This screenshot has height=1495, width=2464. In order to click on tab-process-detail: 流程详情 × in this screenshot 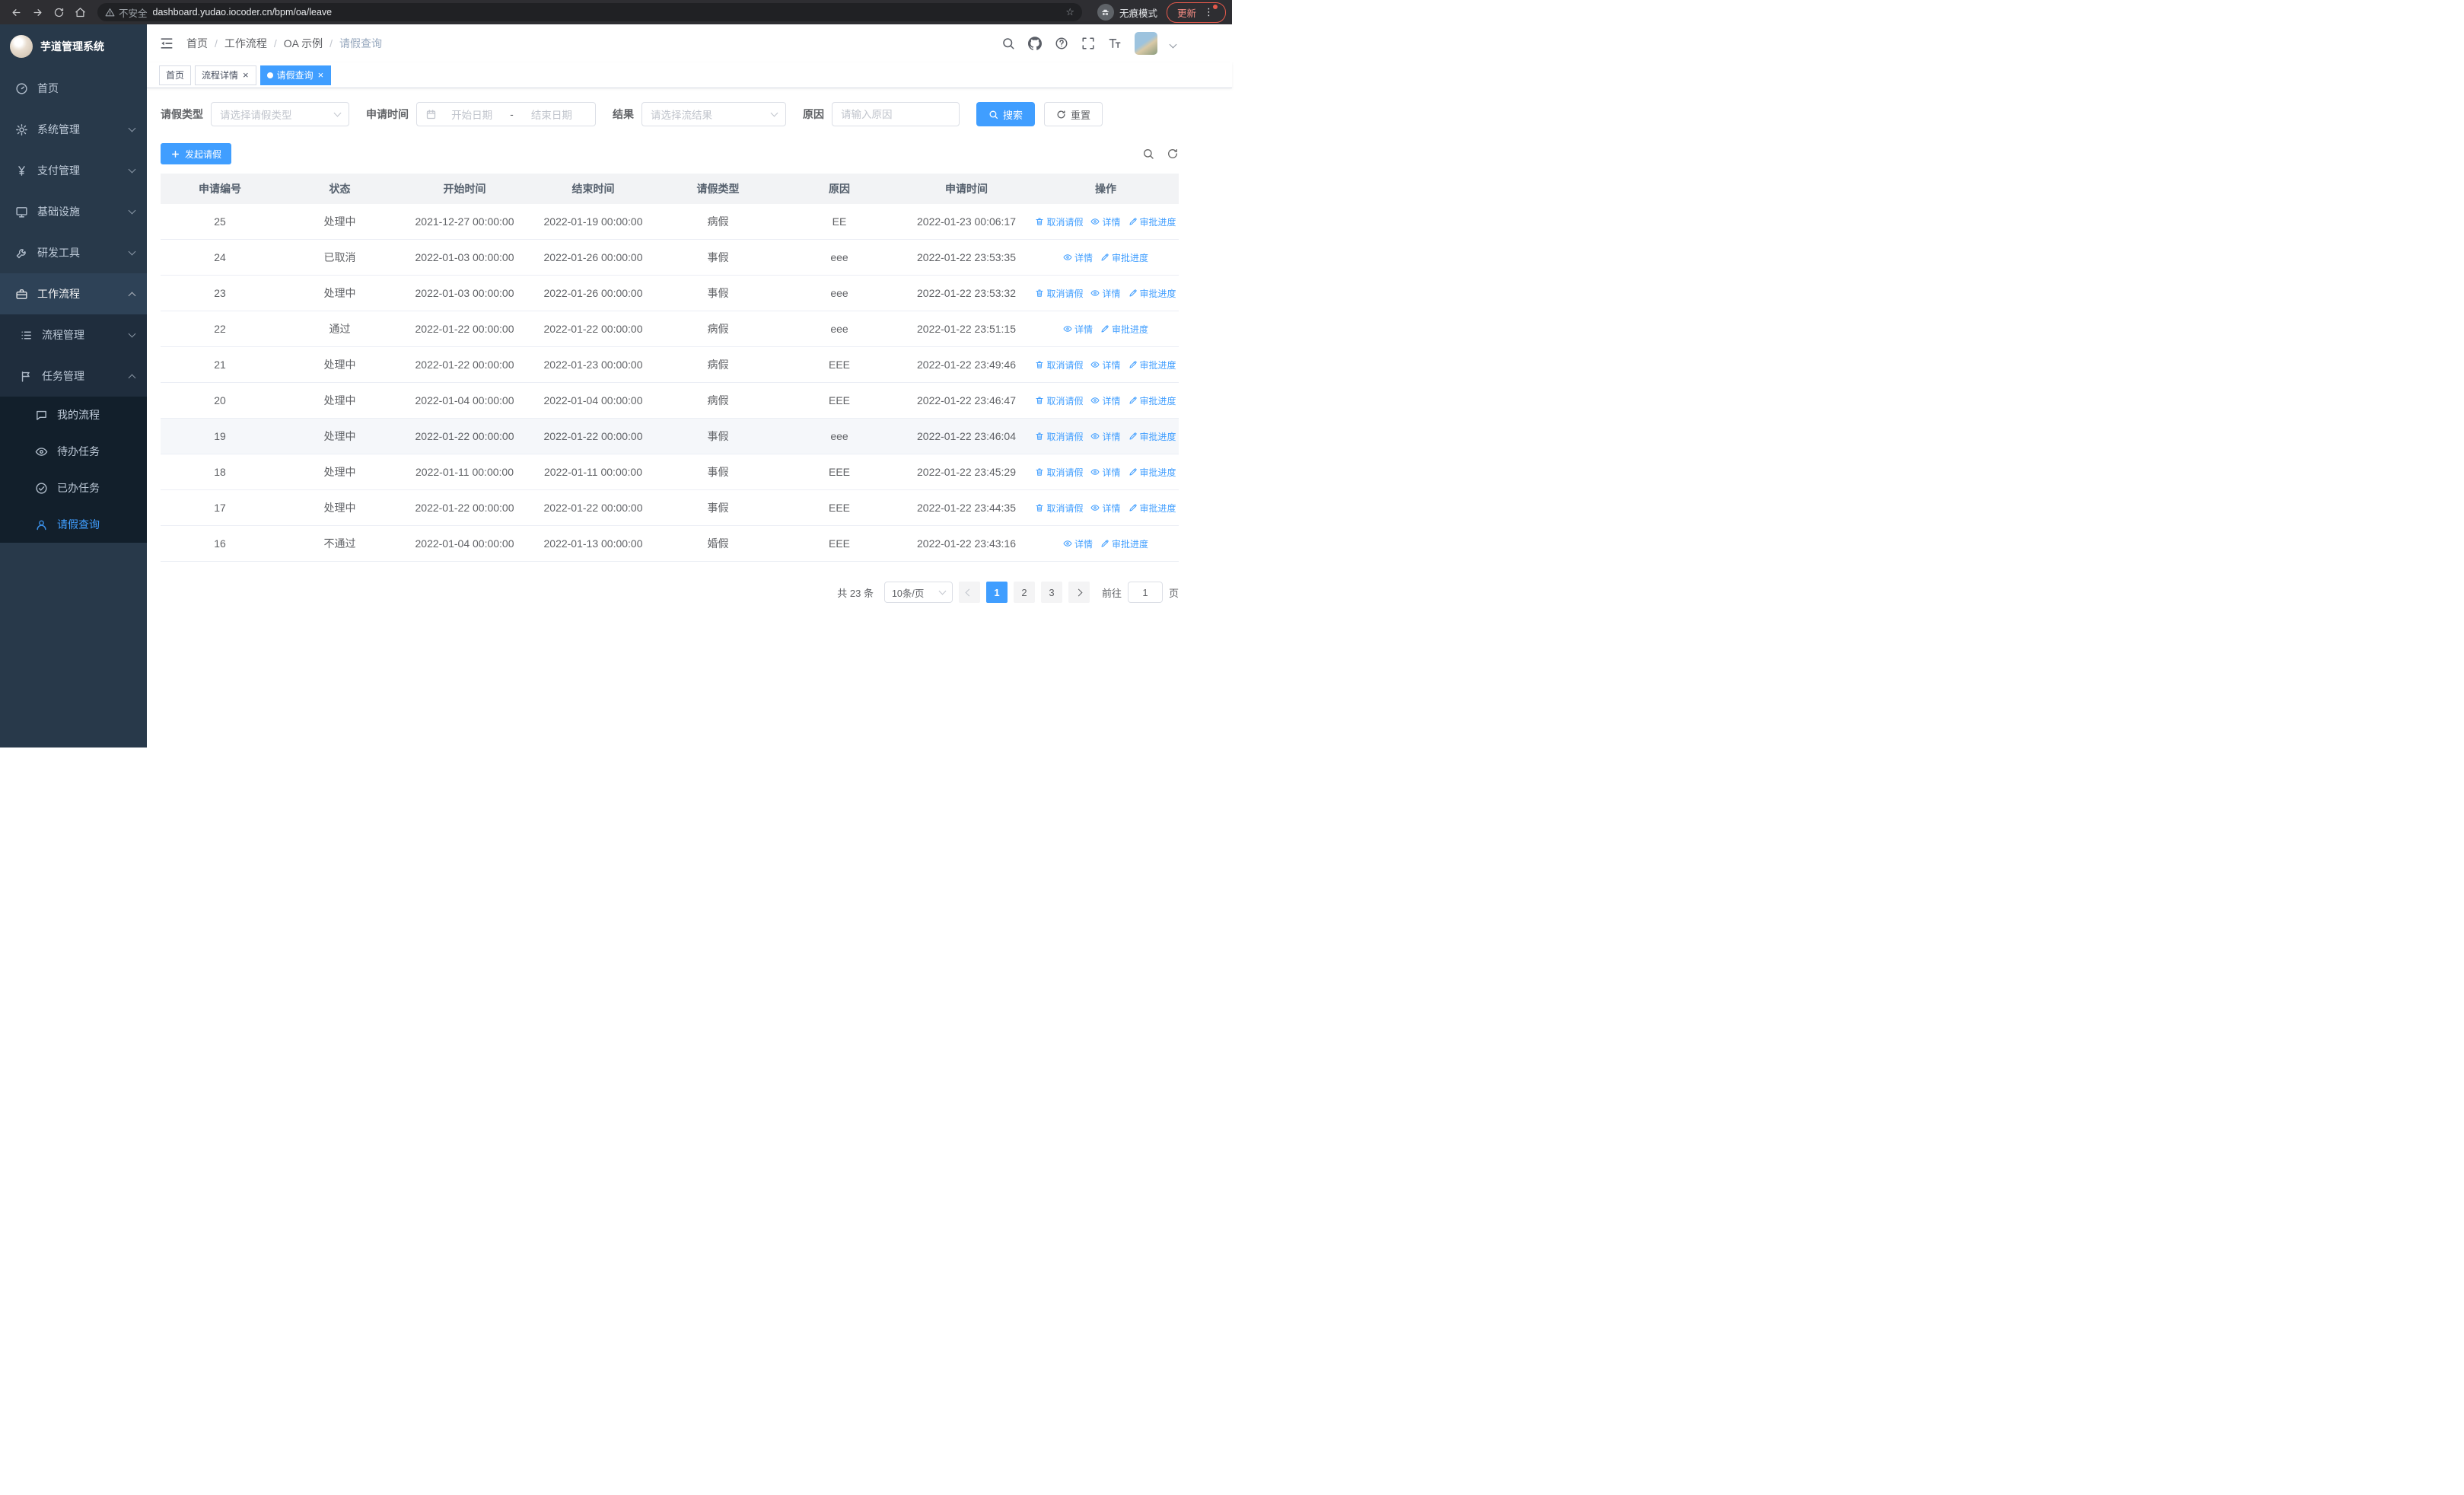, I will do `click(225, 75)`.